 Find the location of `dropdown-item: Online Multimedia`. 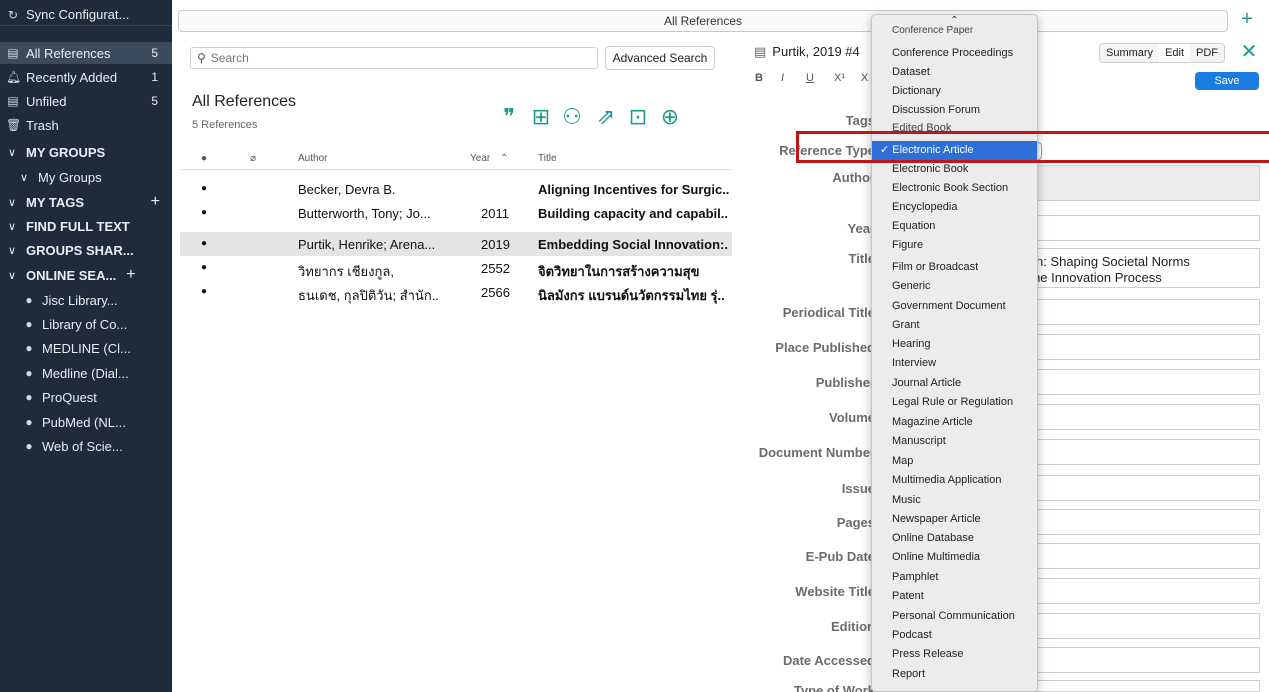

dropdown-item: Online Multimedia is located at coordinates (954, 557).